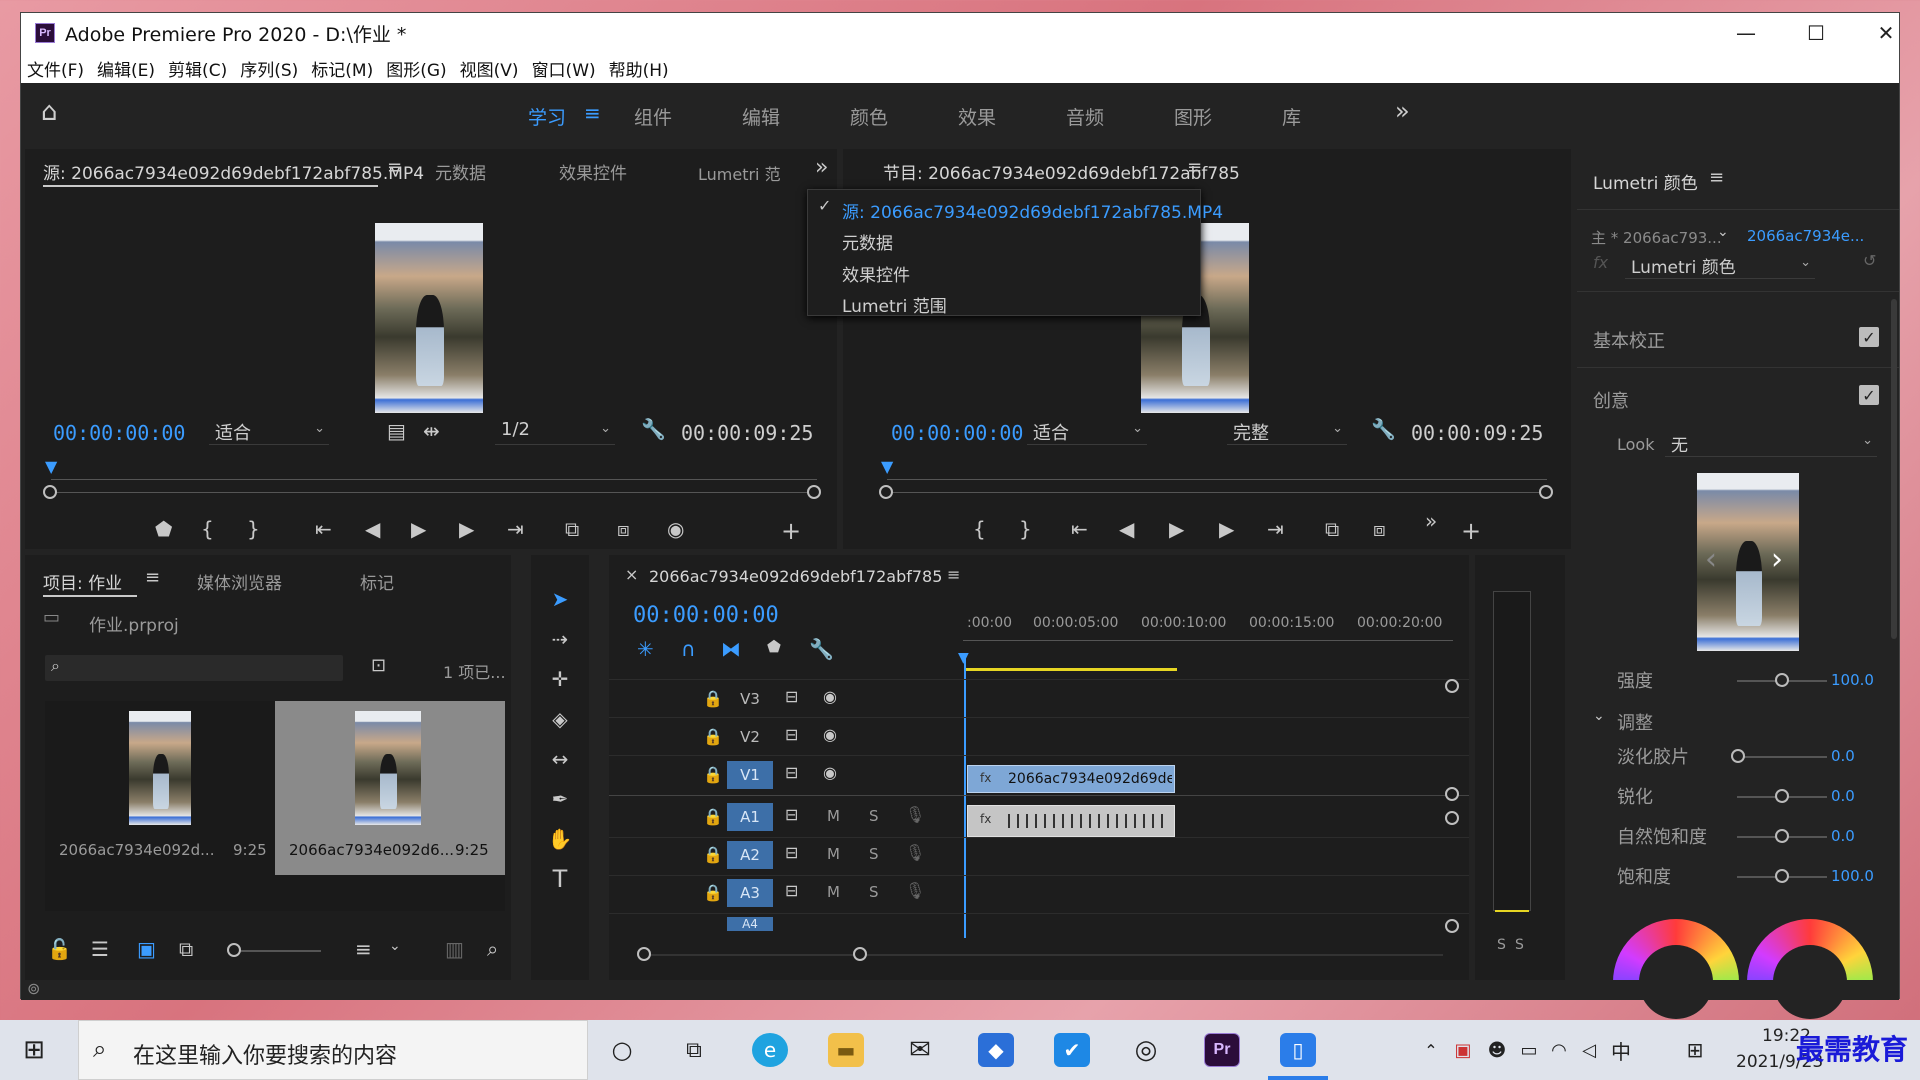 The width and height of the screenshot is (1920, 1080). Describe the element at coordinates (1885, 33) in the screenshot. I see `close-button: ✕` at that location.